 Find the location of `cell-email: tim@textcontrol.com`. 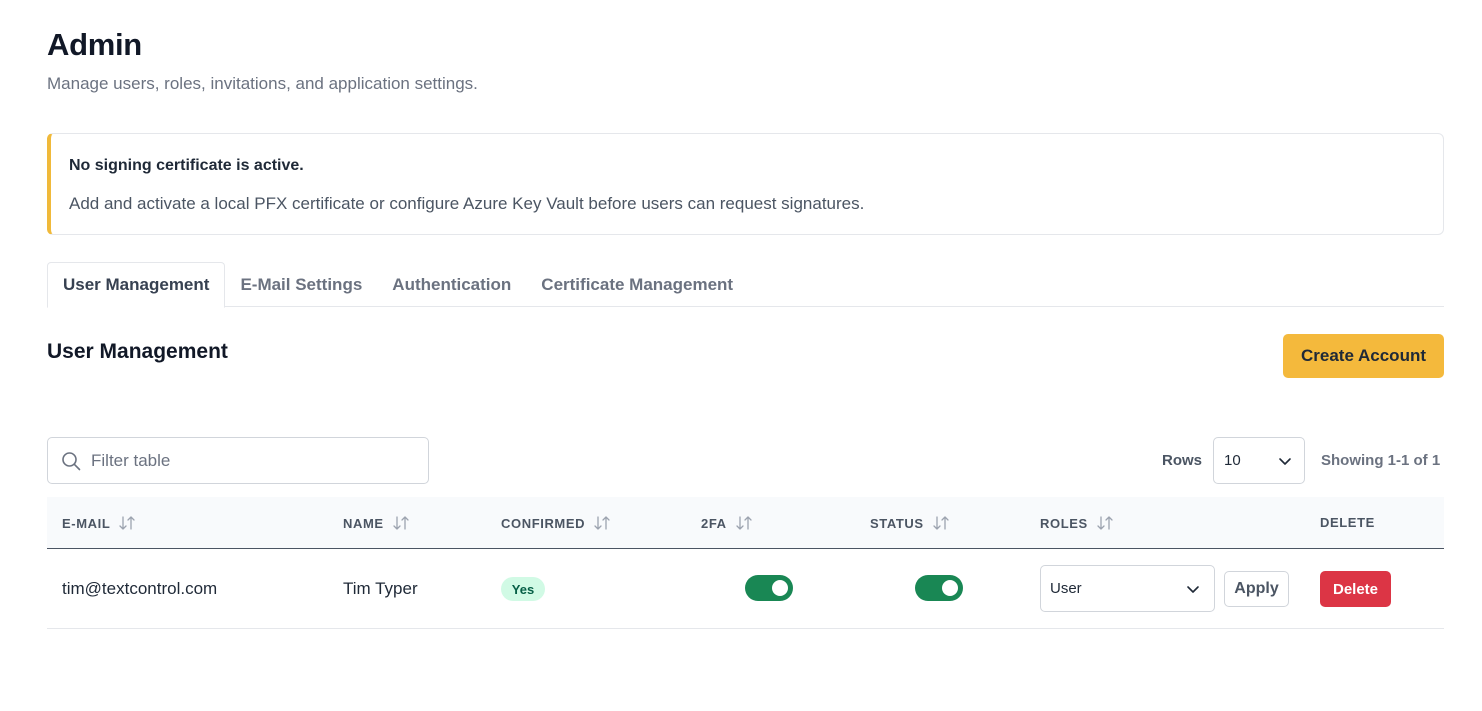

cell-email: tim@textcontrol.com is located at coordinates (140, 588).